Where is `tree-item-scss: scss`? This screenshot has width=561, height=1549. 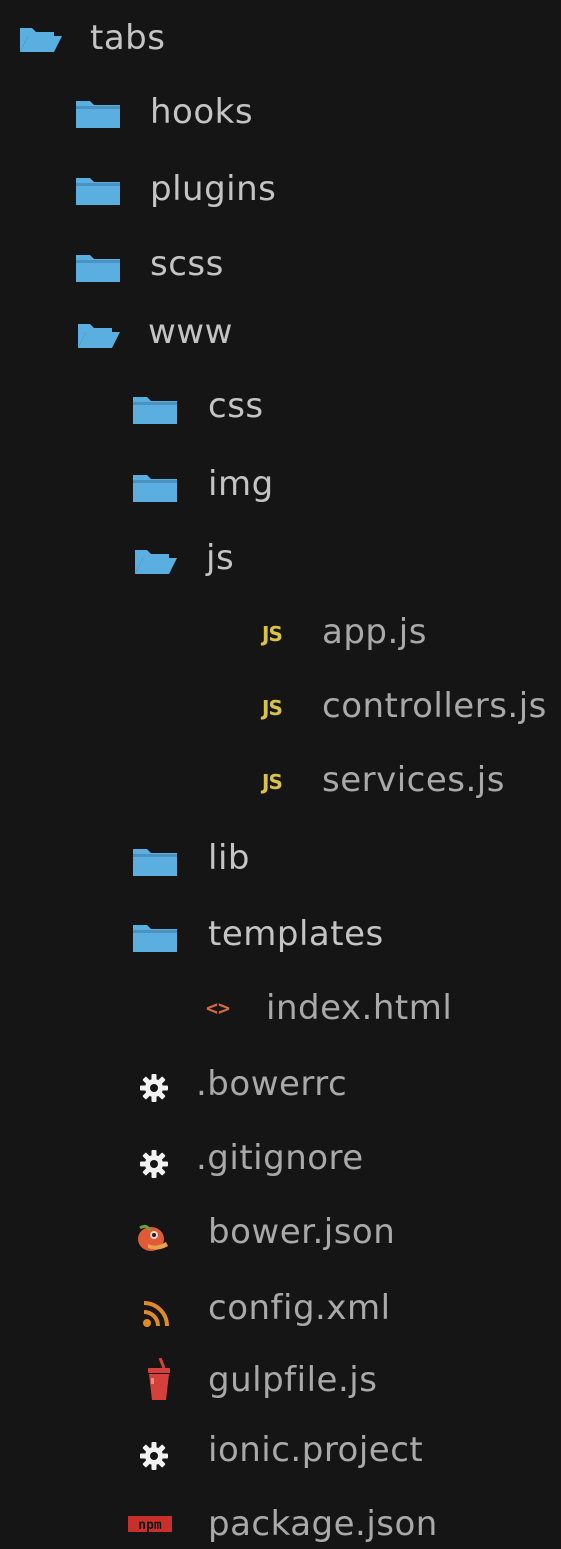
tree-item-scss: scss is located at coordinates (280, 278).